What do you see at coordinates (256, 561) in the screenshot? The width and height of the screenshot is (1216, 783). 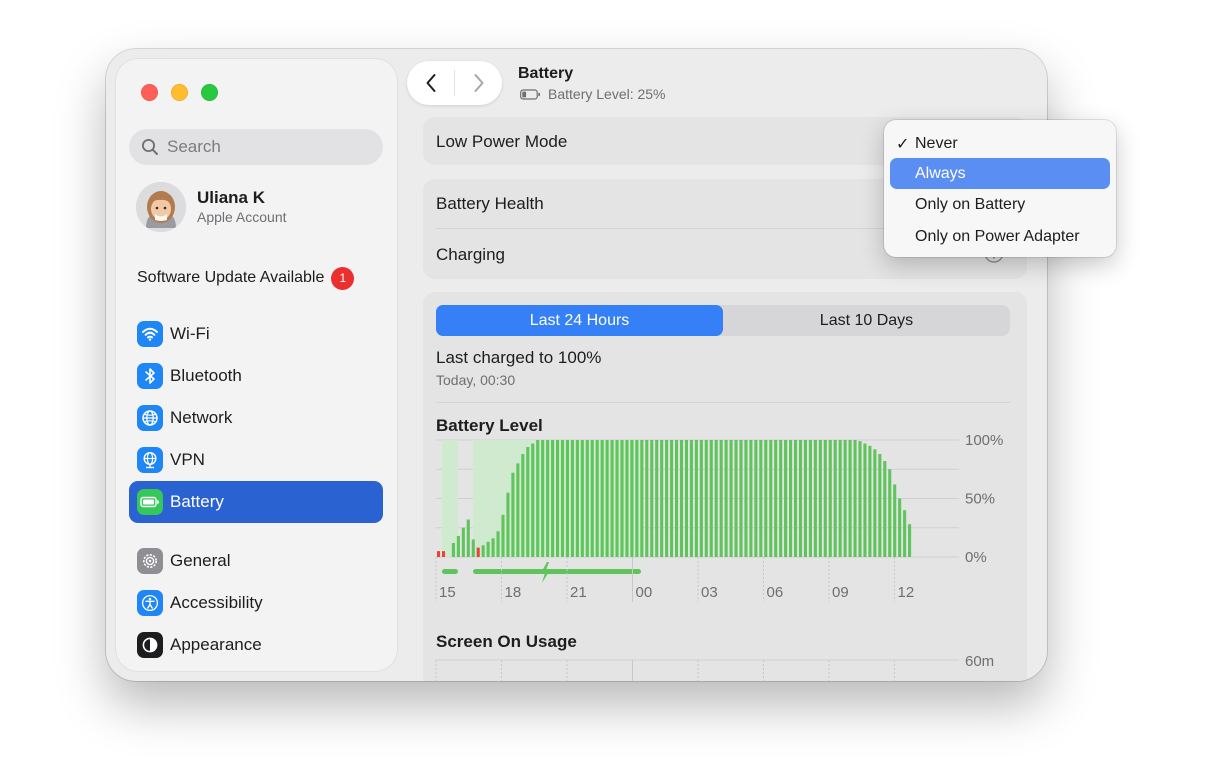 I see `sidebar-item-general: General` at bounding box center [256, 561].